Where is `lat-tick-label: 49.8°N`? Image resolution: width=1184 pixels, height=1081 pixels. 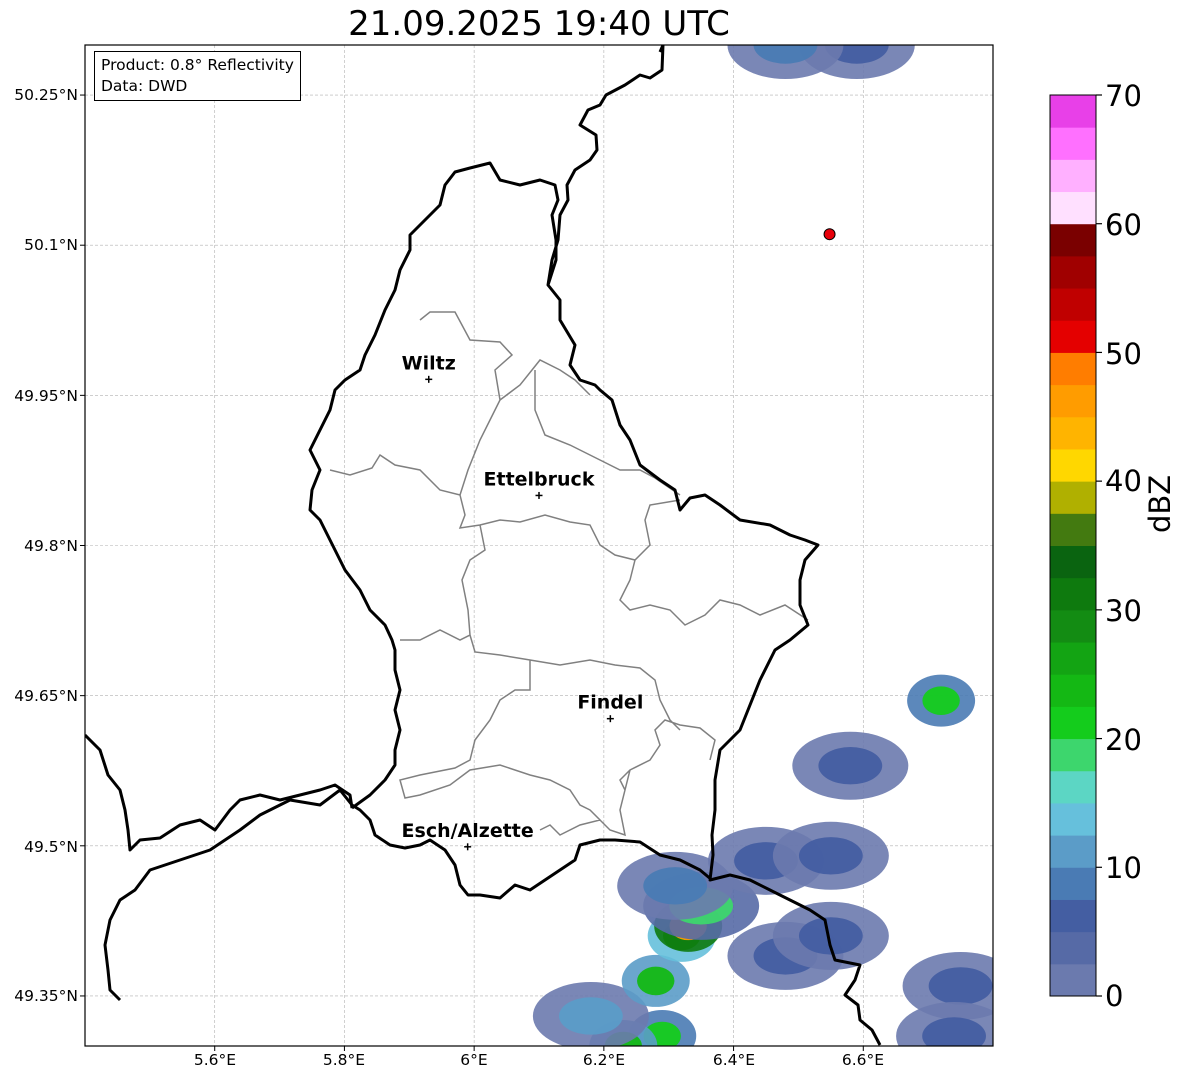 lat-tick-label: 49.8°N is located at coordinates (51, 546).